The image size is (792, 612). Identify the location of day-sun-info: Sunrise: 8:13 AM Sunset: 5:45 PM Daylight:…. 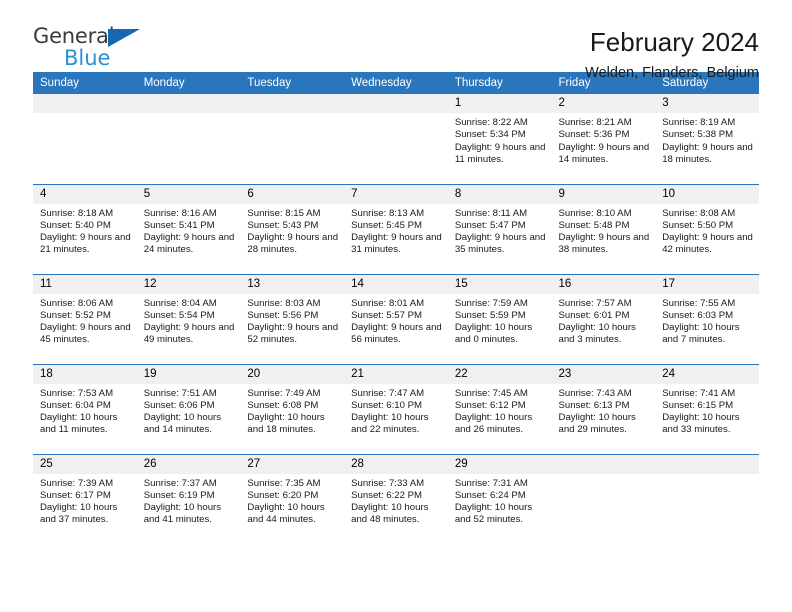
(396, 230).